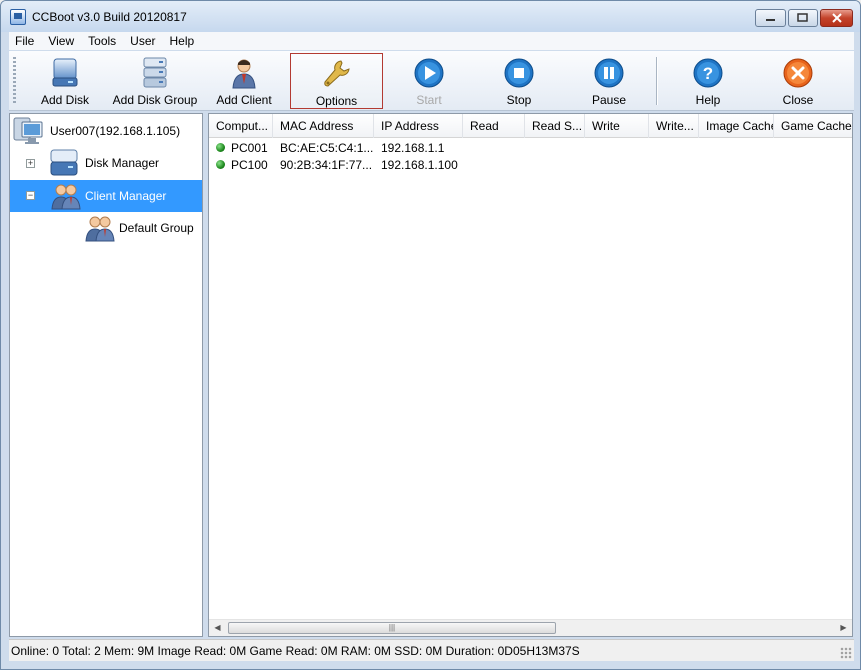 The width and height of the screenshot is (861, 670). I want to click on maximize-button, so click(803, 18).